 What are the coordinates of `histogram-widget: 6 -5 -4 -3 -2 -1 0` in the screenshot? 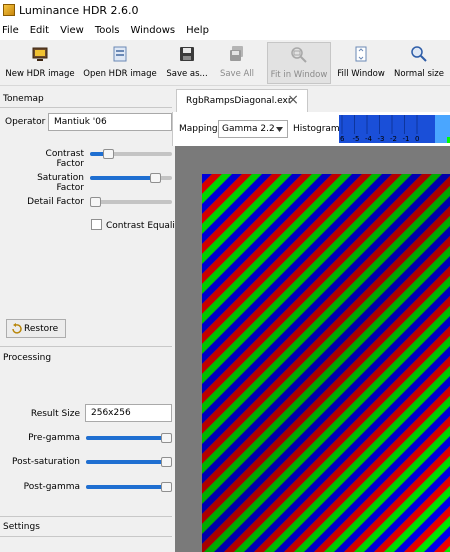 It's located at (394, 129).